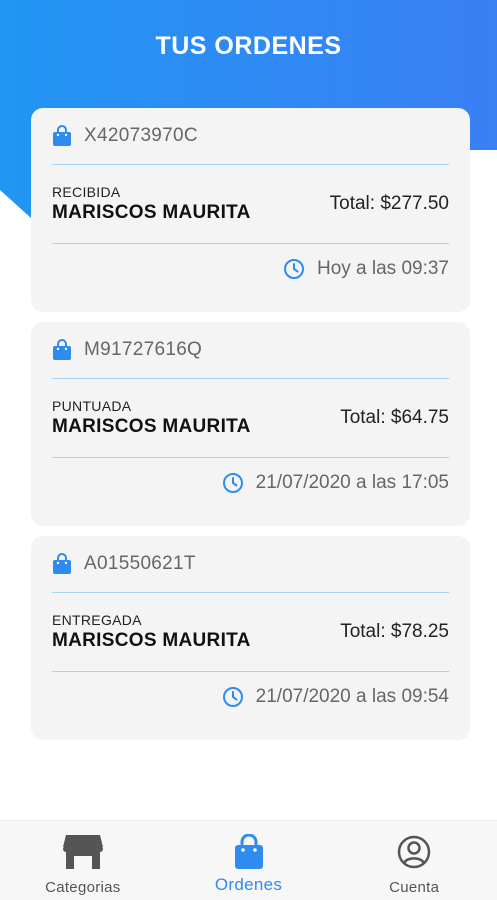 This screenshot has width=497, height=900. Describe the element at coordinates (394, 631) in the screenshot. I see `order-total: Total: $78.25` at that location.